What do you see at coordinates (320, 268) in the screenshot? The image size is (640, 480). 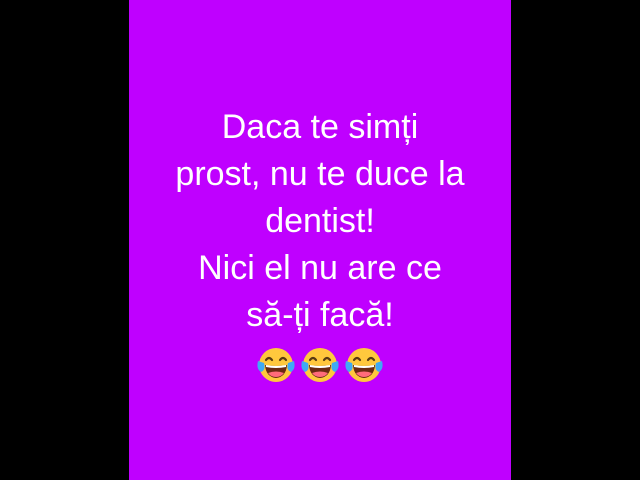 I see `joke-line: Nici el nu are ce` at bounding box center [320, 268].